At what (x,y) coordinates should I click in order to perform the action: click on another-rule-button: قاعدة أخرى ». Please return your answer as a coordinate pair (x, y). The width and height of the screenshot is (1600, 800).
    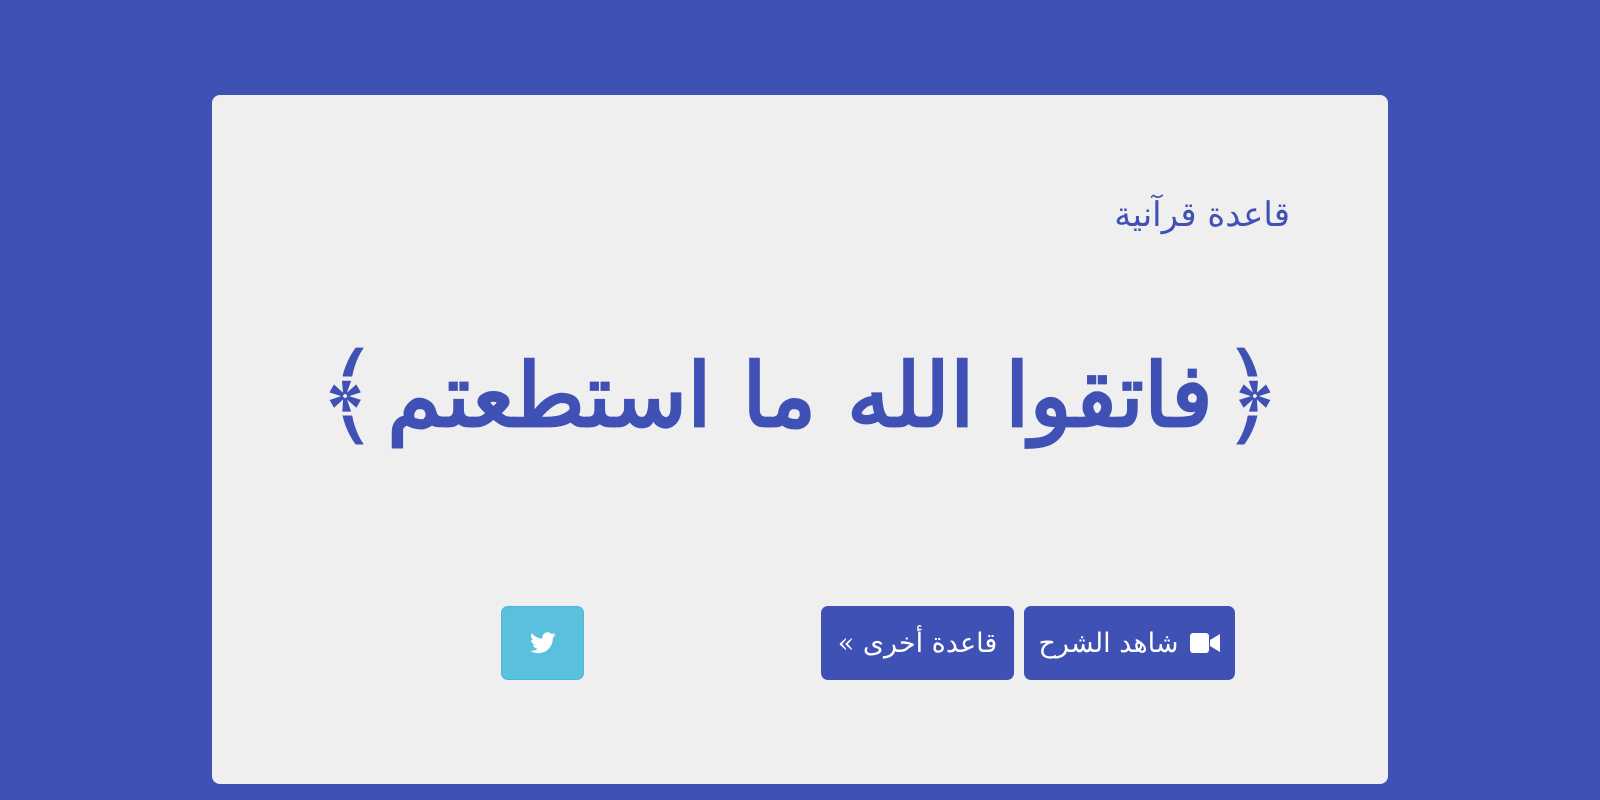
    Looking at the image, I should click on (917, 643).